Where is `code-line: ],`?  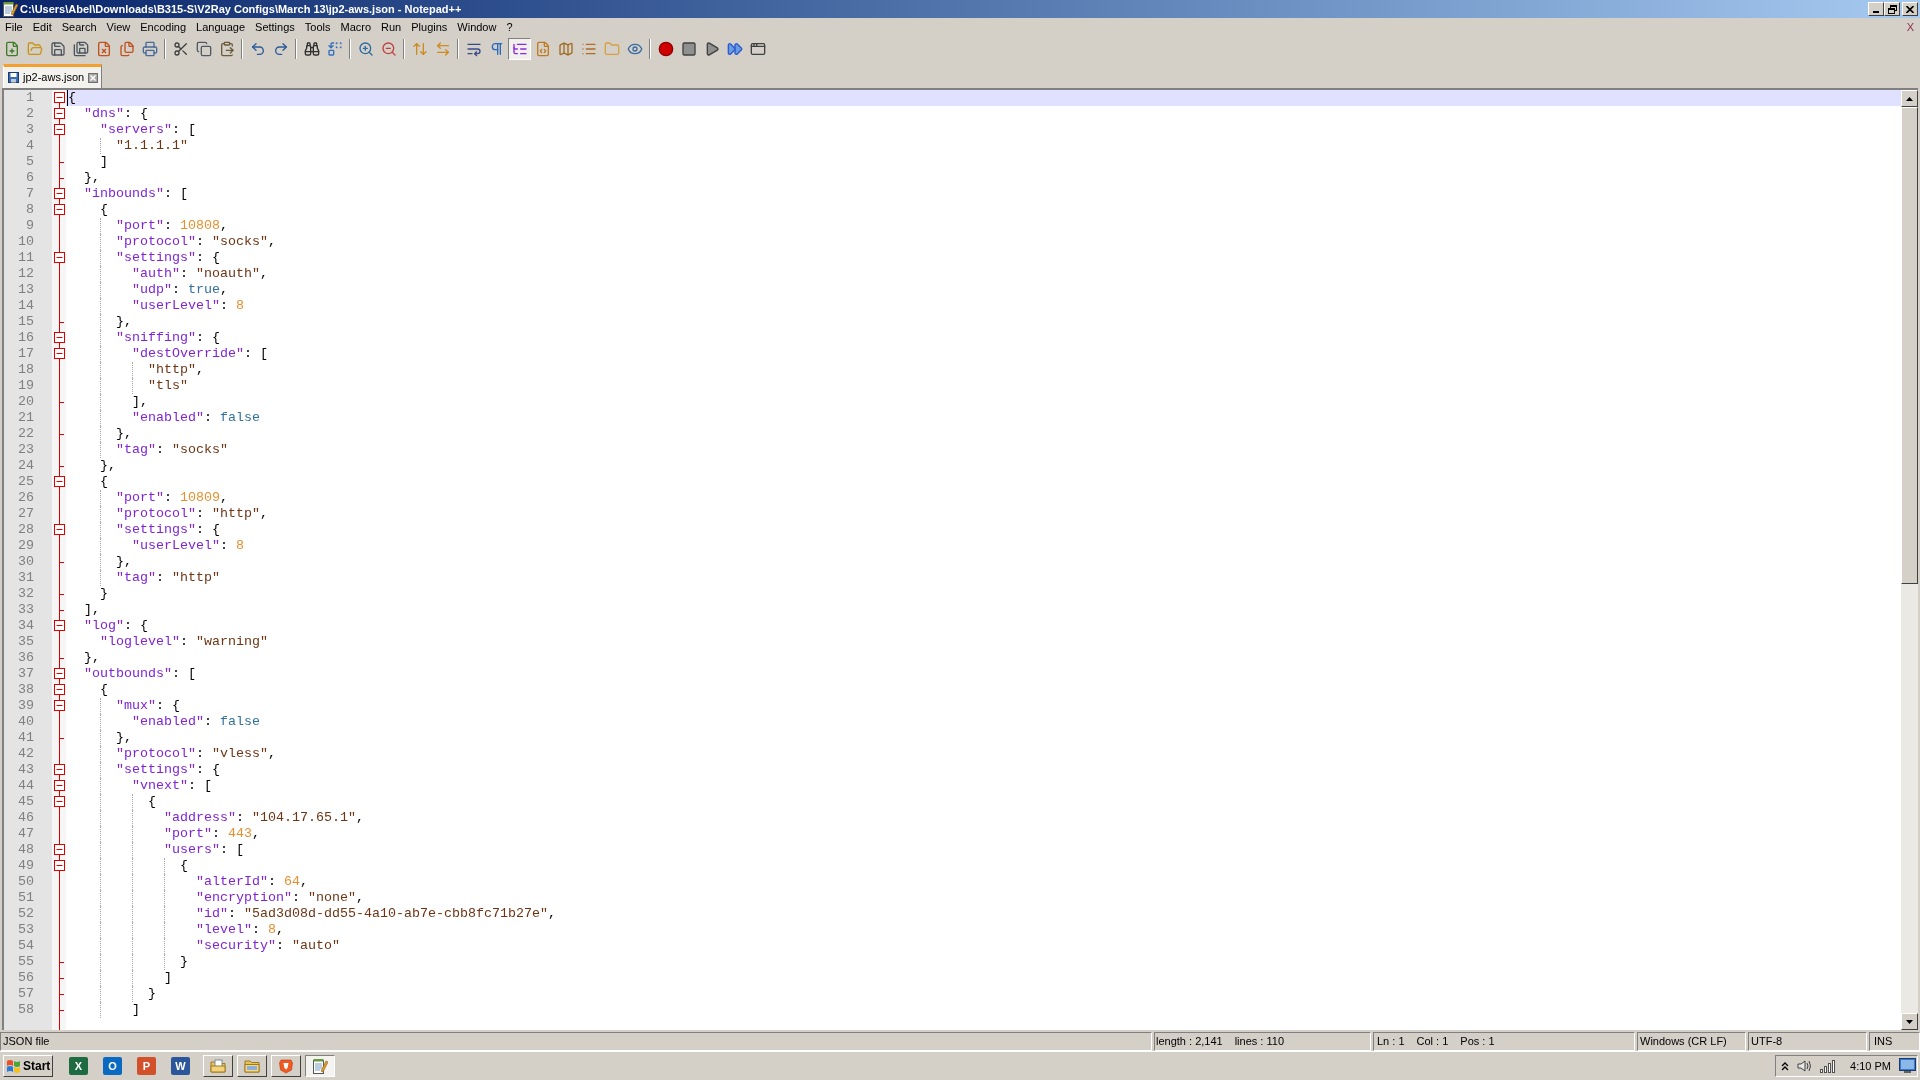
code-line: ], is located at coordinates (92, 610).